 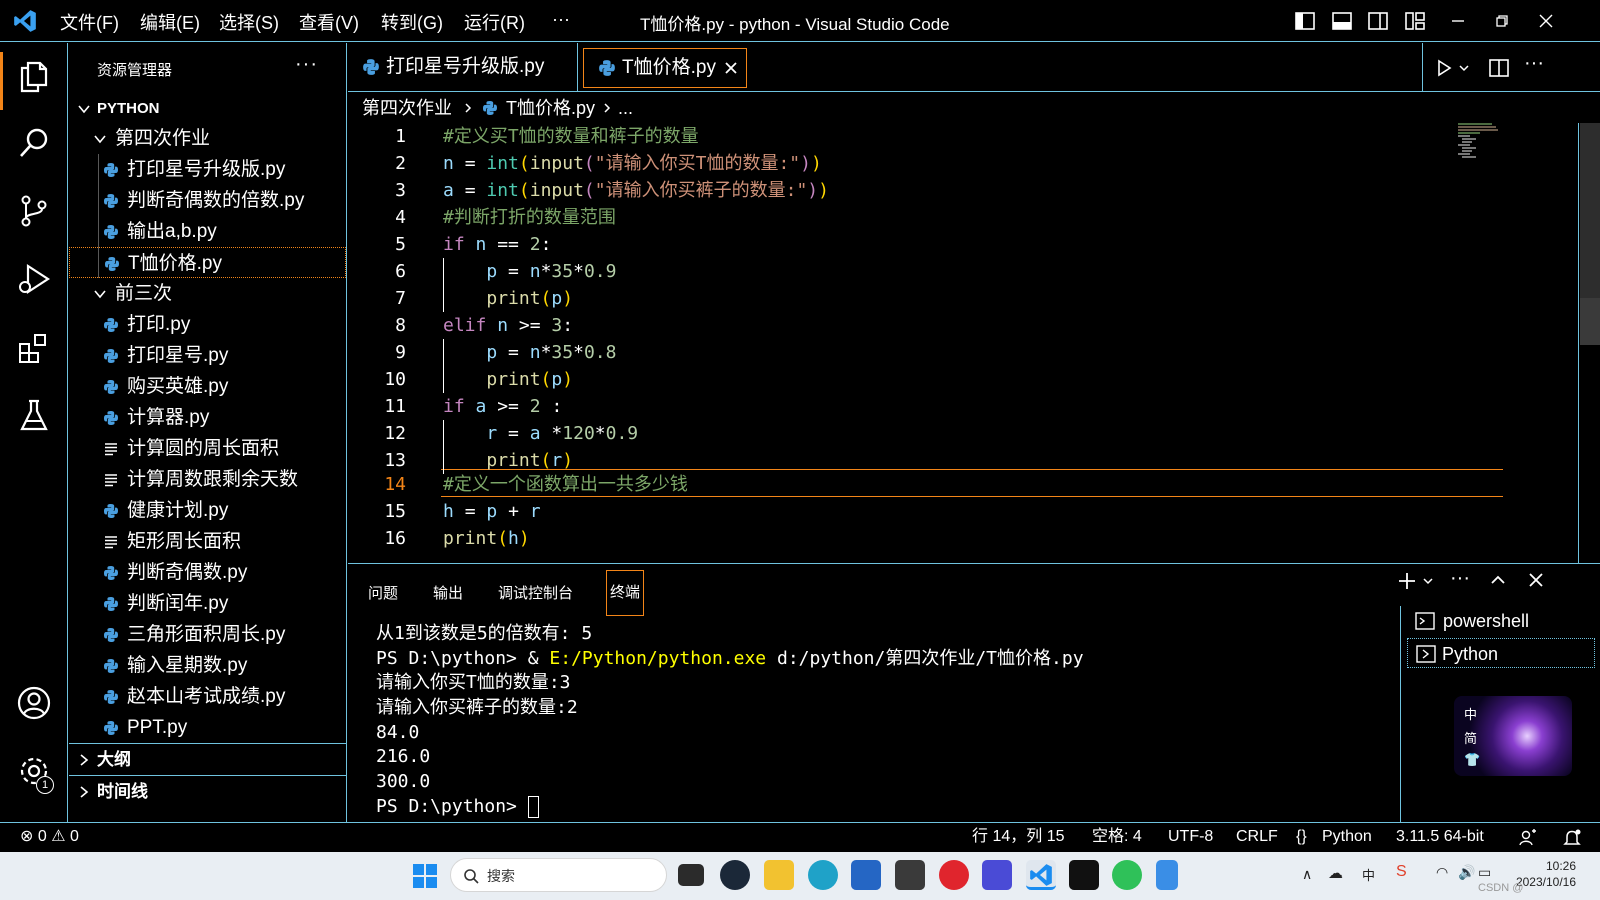 What do you see at coordinates (731, 68) in the screenshot?
I see `close-tab-icon` at bounding box center [731, 68].